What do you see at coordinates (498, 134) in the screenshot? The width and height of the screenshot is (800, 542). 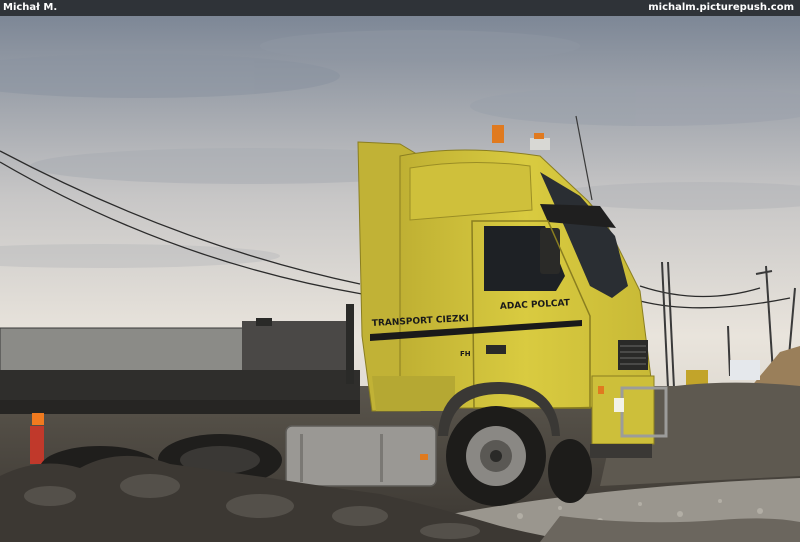 I see `roof-beacon-left` at bounding box center [498, 134].